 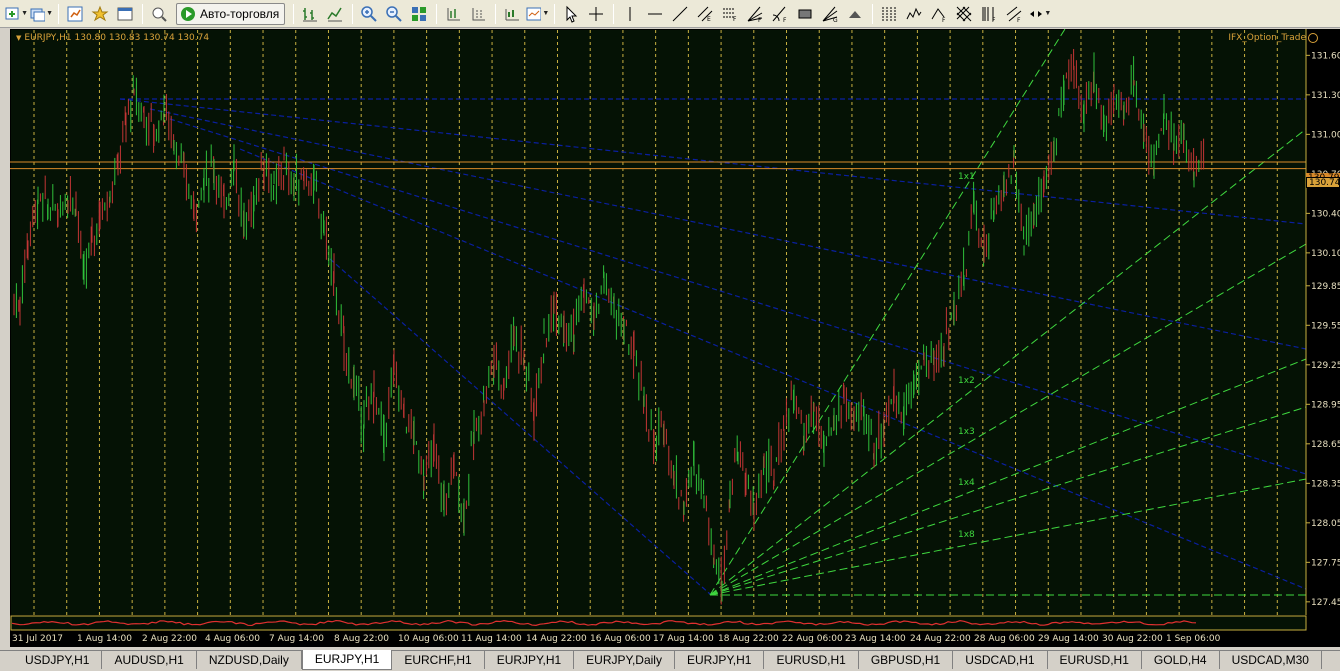 What do you see at coordinates (491, 639) in the screenshot?
I see `x-tick-label: 11 Aug 14:00` at bounding box center [491, 639].